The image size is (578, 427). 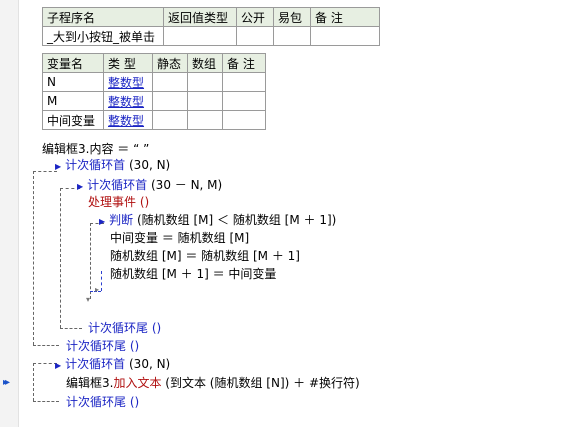 What do you see at coordinates (9, 213) in the screenshot?
I see `line-gutter` at bounding box center [9, 213].